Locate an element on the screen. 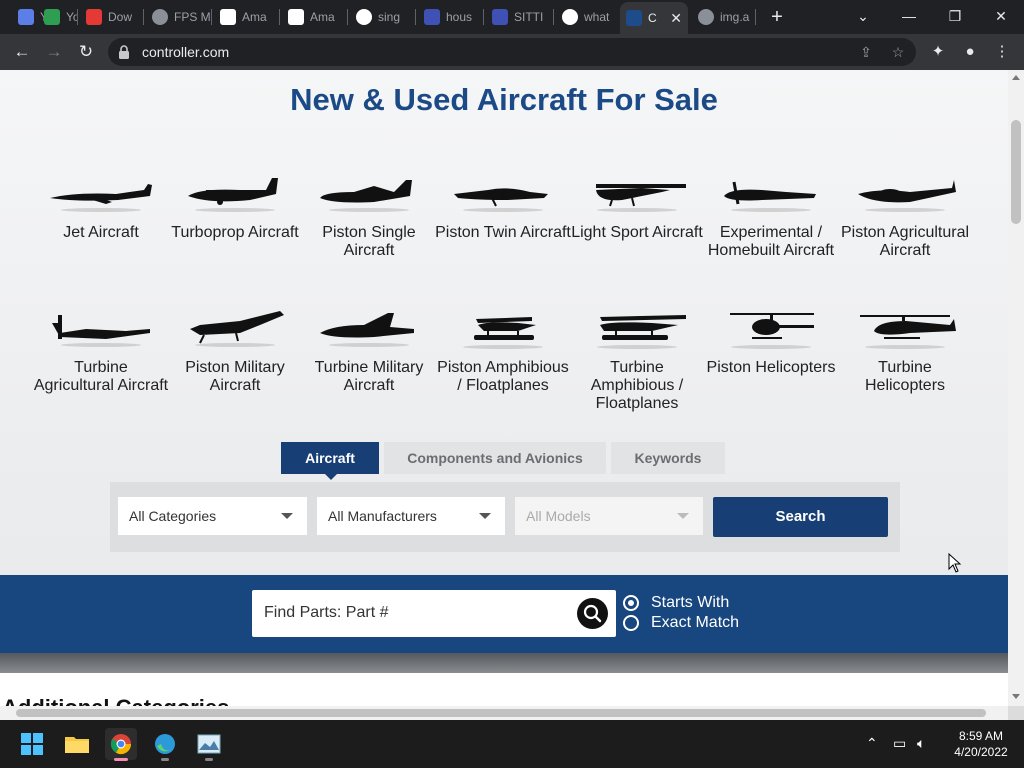 This screenshot has width=1024, height=768. browser-tab: Dow is located at coordinates (112, 17).